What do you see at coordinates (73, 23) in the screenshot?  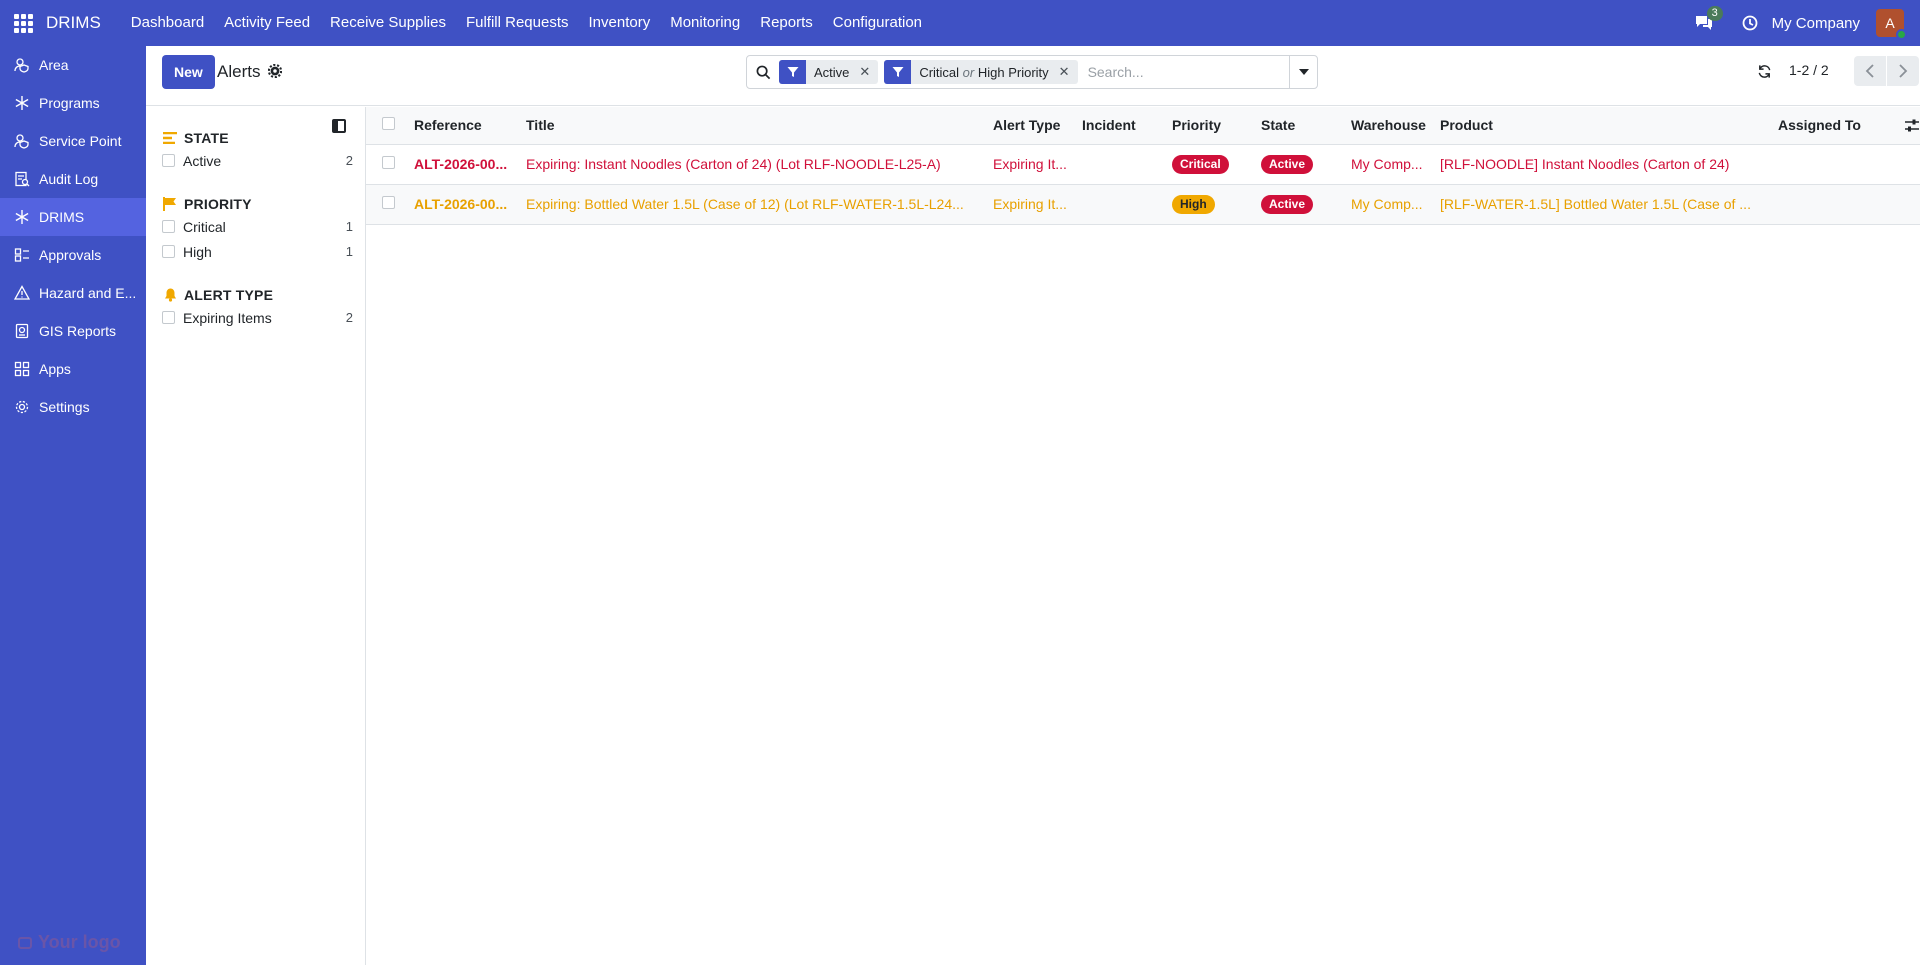 I see `app-brand: DRIMS` at bounding box center [73, 23].